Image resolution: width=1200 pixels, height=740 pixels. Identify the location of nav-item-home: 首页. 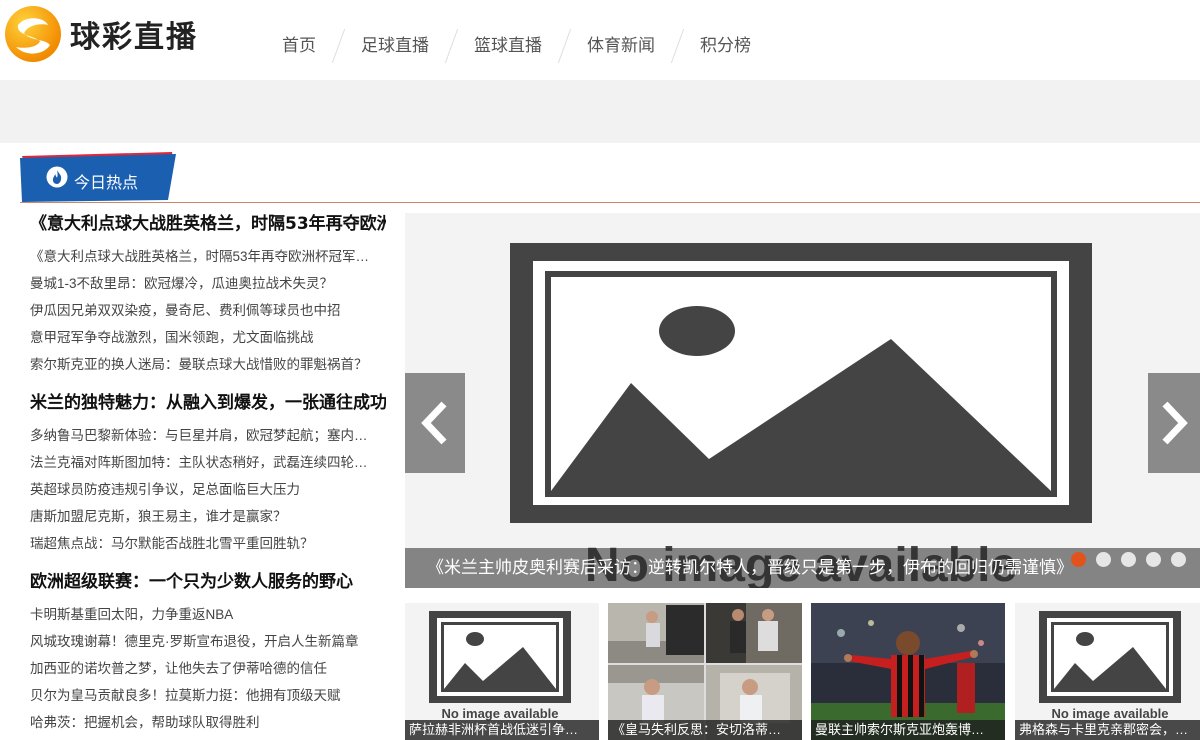
(299, 46).